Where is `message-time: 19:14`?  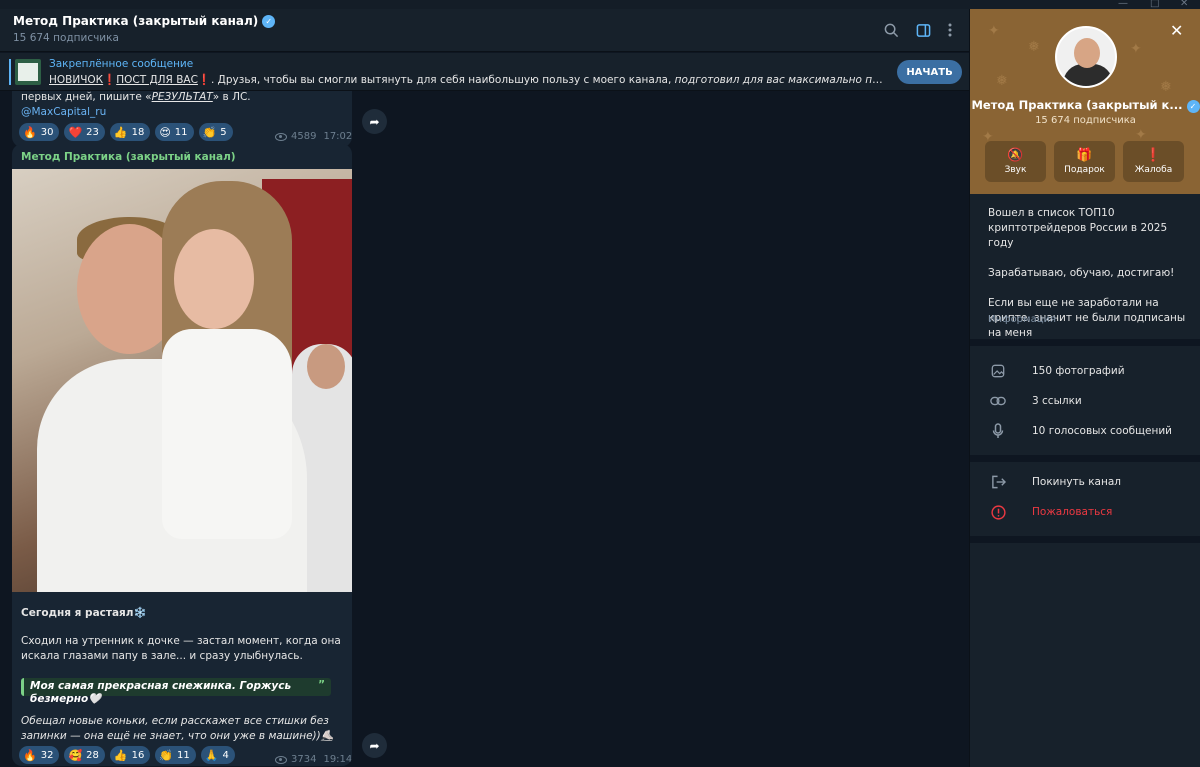
message-time: 19:14 is located at coordinates (337, 759).